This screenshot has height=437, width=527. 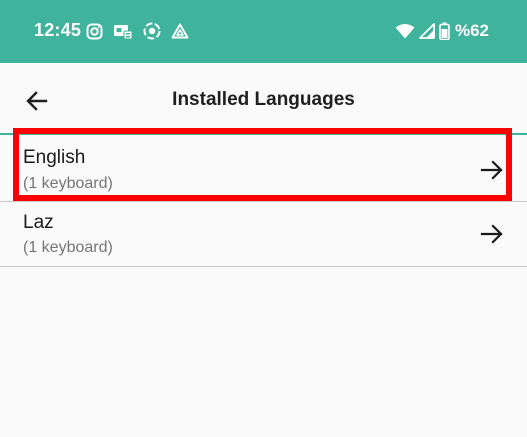 What do you see at coordinates (180, 31) in the screenshot?
I see `drive-icon` at bounding box center [180, 31].